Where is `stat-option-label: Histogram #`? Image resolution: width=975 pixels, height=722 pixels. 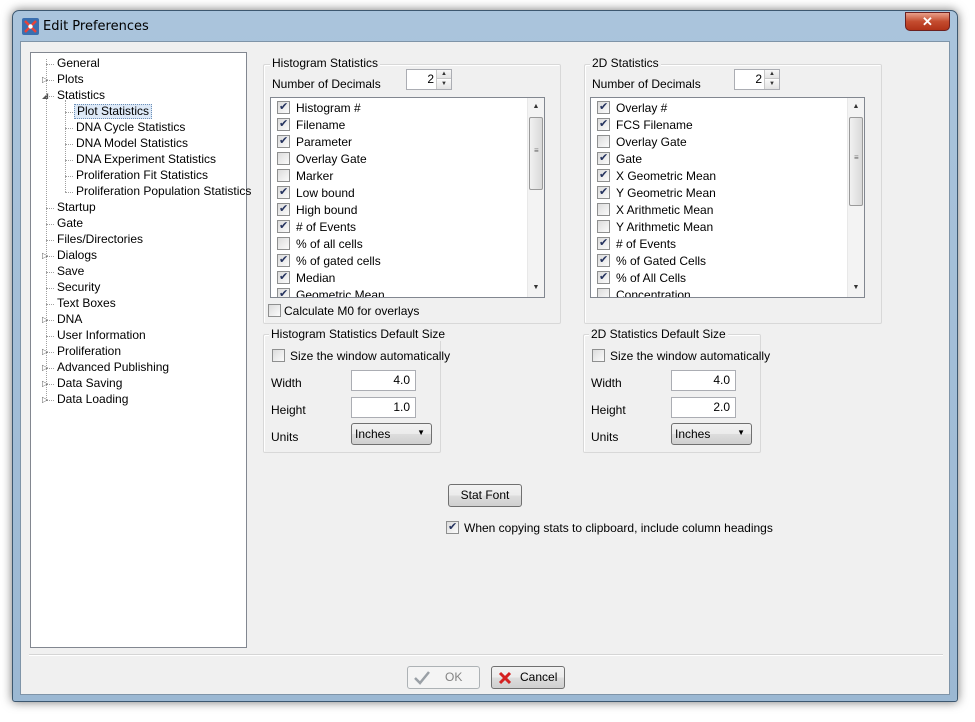 stat-option-label: Histogram # is located at coordinates (328, 108).